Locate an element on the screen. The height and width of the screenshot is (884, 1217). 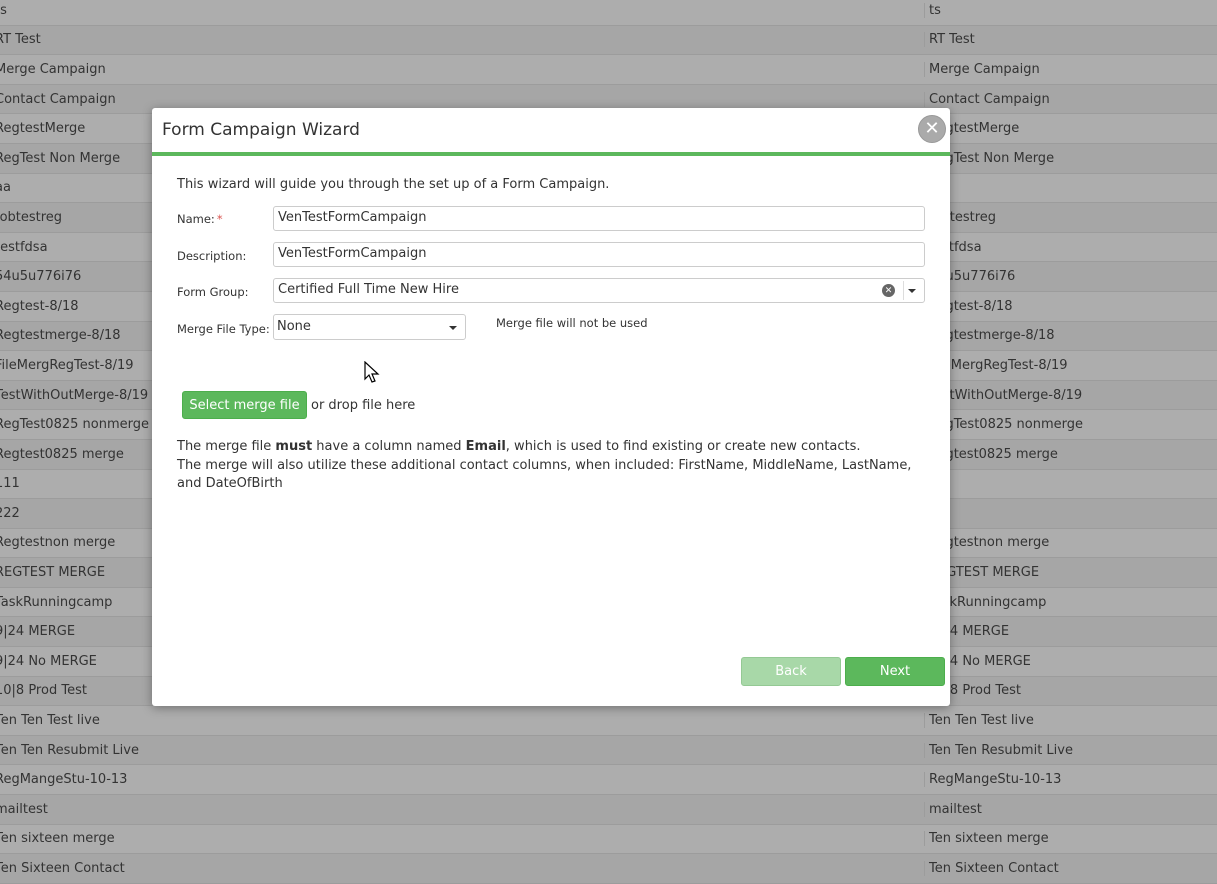
campaign-name-cell: Ten Ten Test live is located at coordinates (462, 721).